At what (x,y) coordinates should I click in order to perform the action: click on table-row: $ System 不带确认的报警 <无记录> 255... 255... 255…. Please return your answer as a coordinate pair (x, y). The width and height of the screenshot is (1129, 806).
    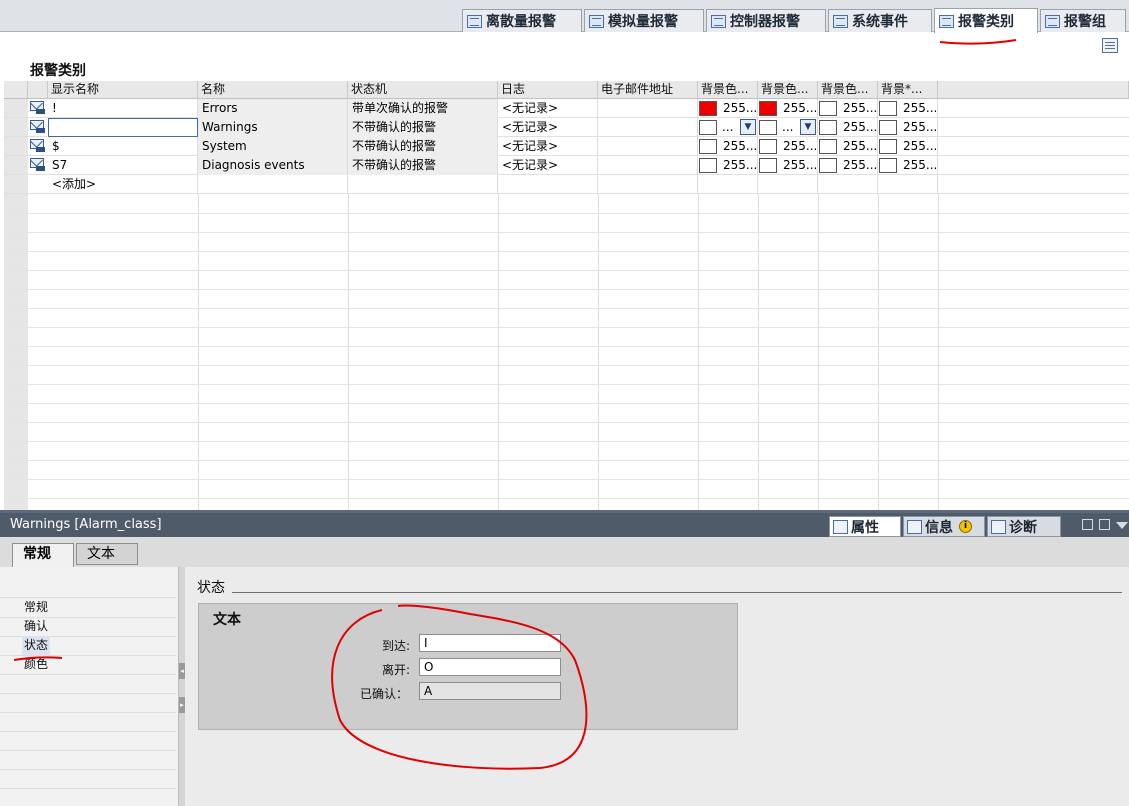
    Looking at the image, I should click on (566, 146).